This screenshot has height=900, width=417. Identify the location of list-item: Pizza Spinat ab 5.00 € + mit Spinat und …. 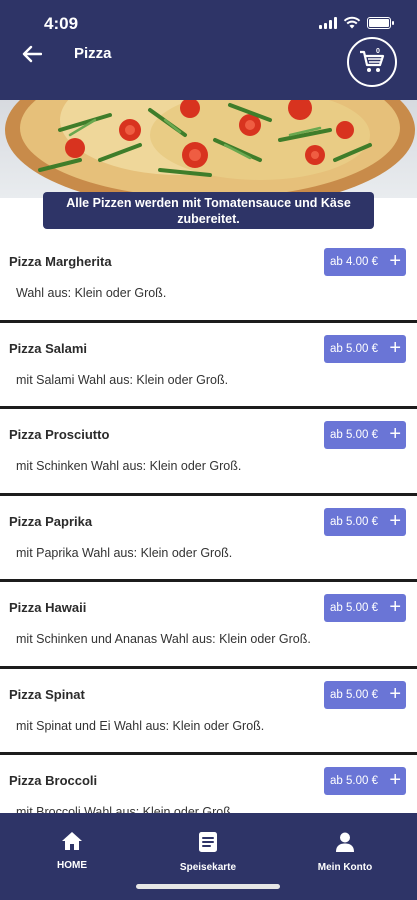
(208, 711).